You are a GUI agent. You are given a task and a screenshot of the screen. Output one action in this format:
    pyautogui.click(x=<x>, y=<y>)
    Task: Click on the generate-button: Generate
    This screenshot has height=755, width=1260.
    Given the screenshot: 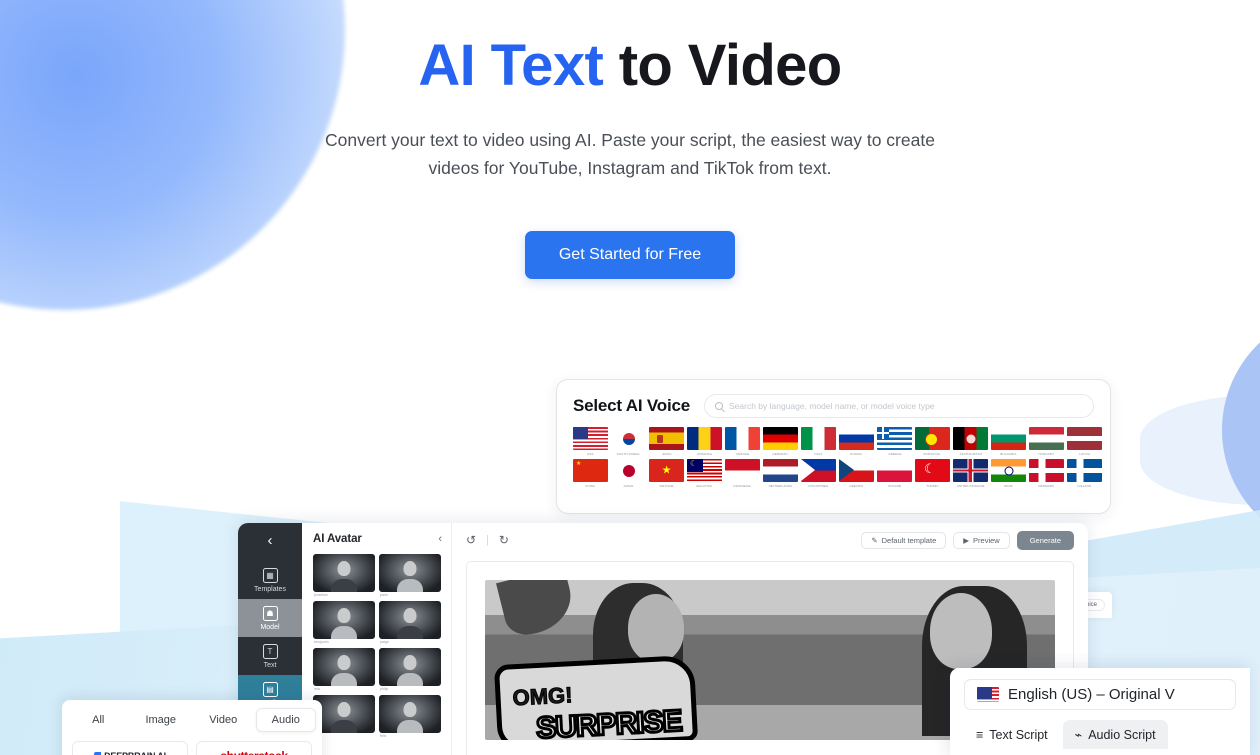 What is the action you would take?
    pyautogui.click(x=1045, y=540)
    